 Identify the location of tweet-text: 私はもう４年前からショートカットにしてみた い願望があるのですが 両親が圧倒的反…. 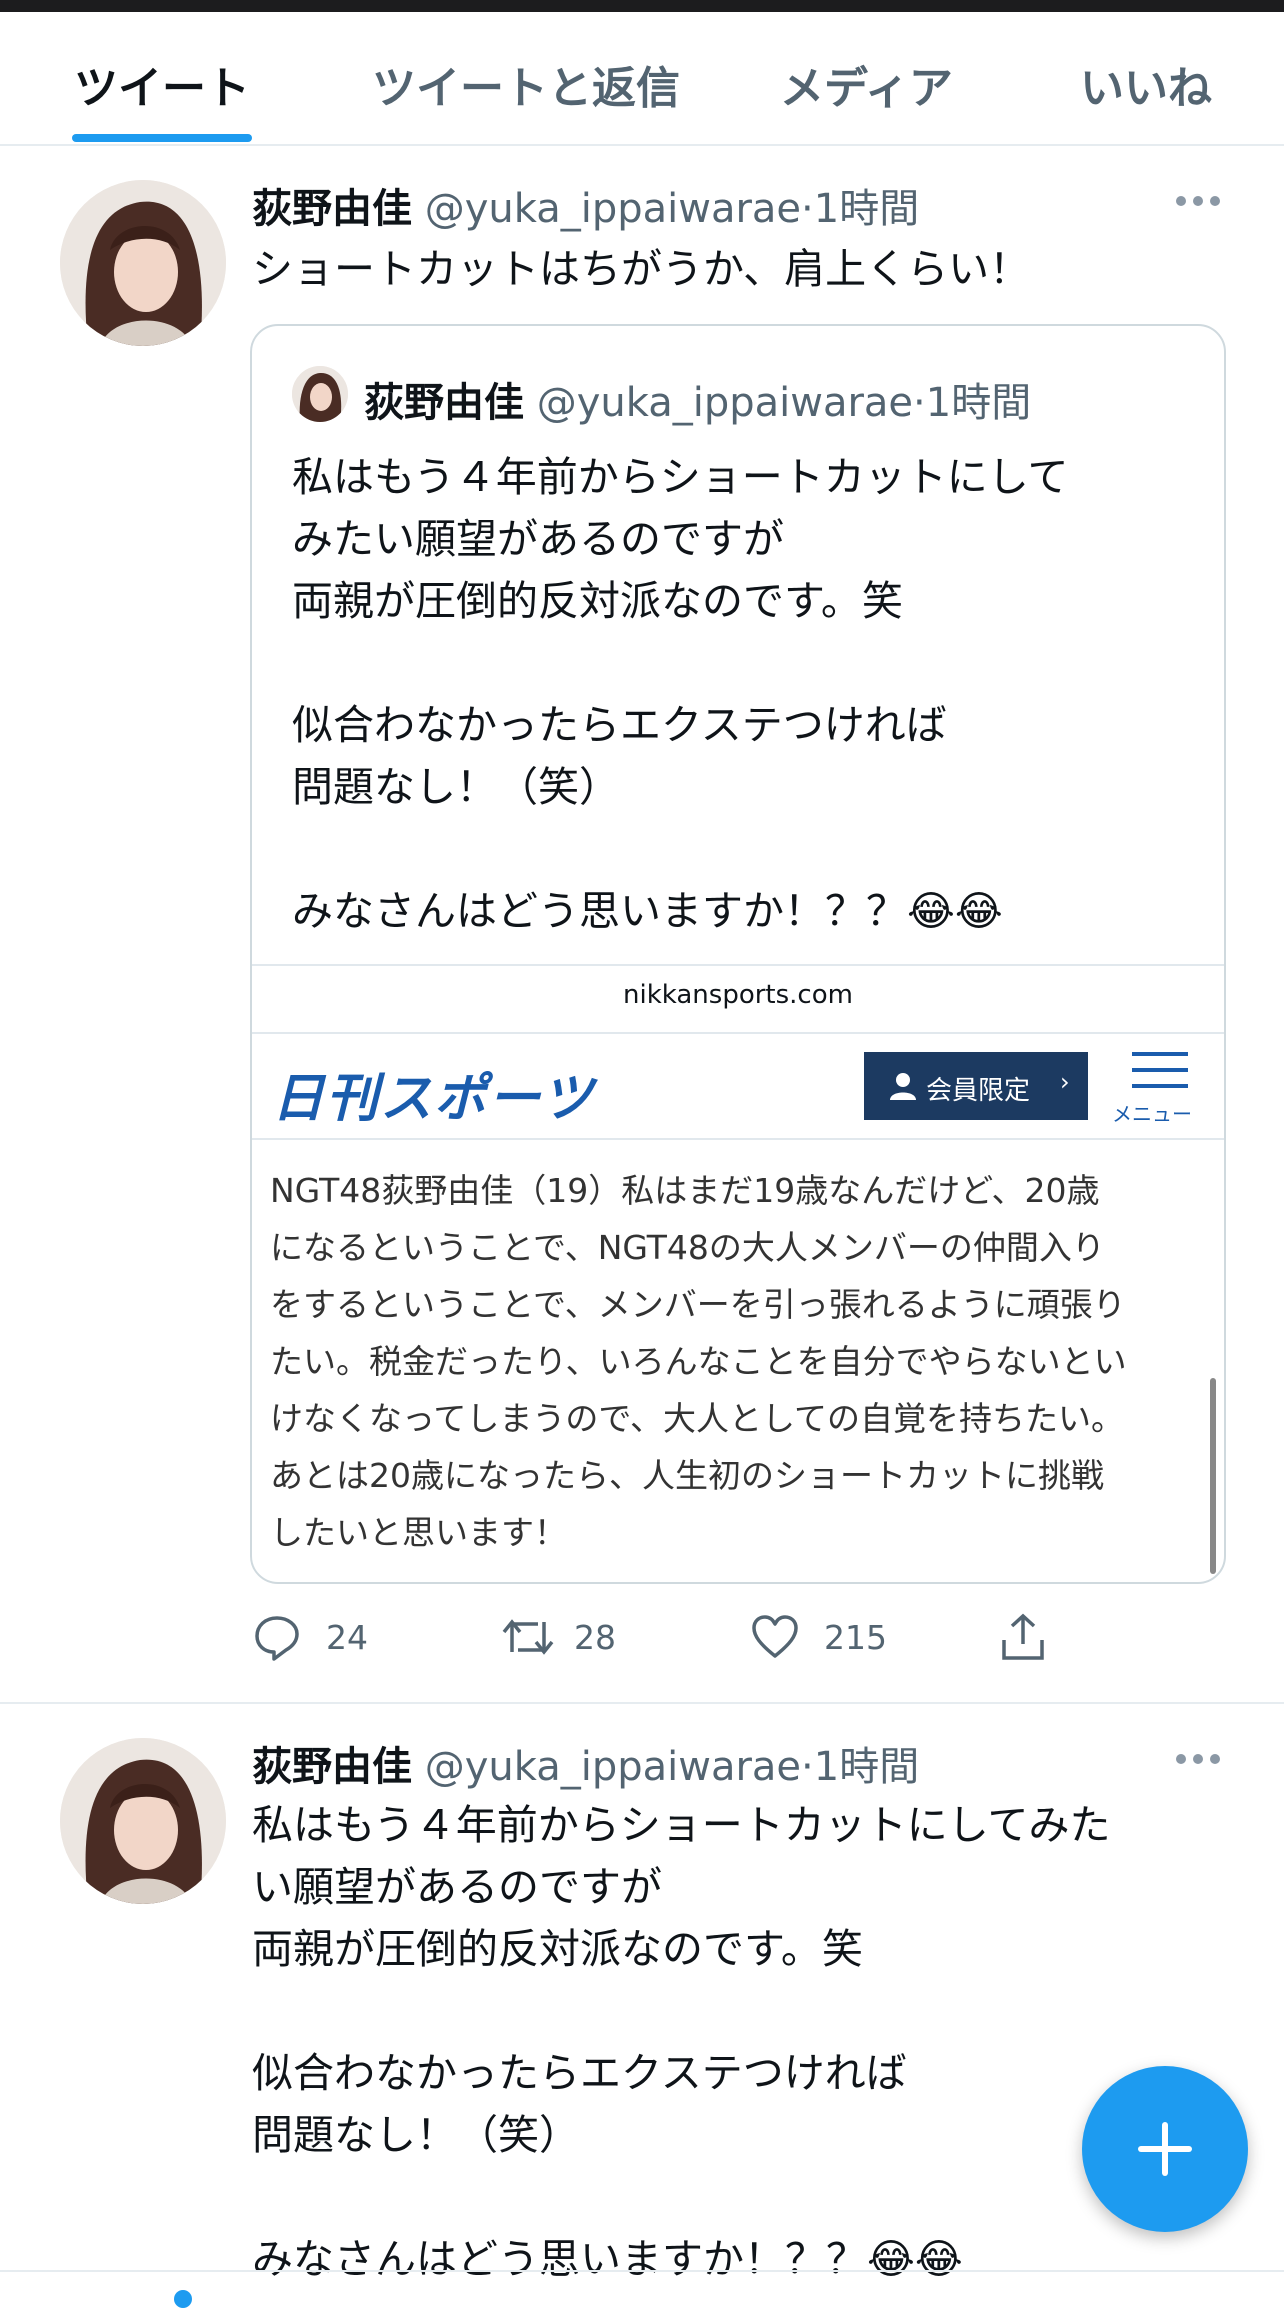
(681, 2042).